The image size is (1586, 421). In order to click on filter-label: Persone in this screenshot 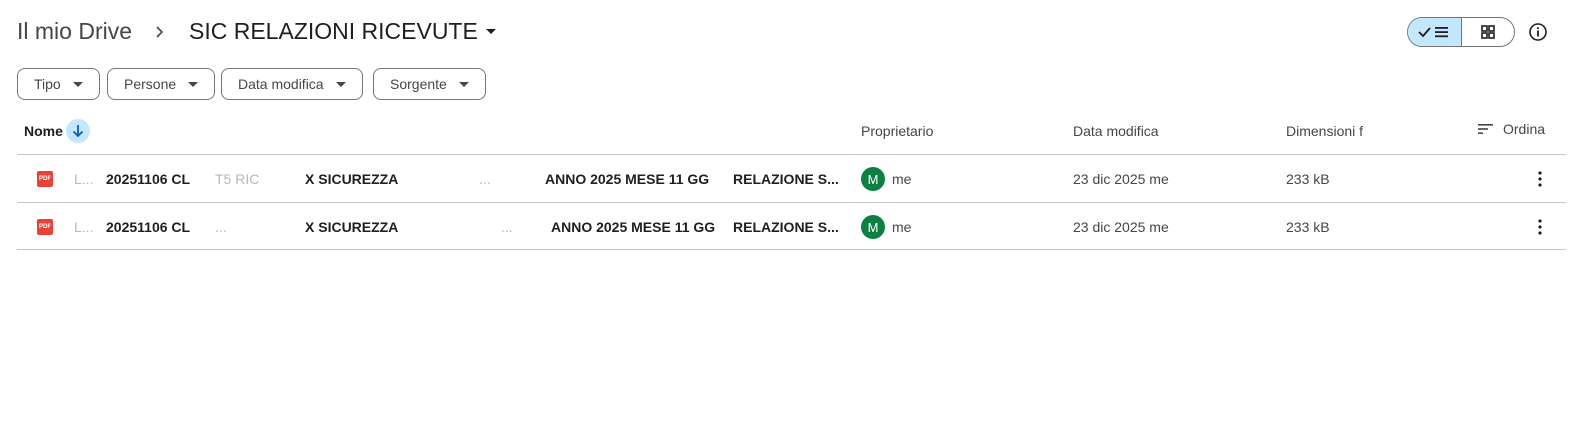, I will do `click(150, 84)`.